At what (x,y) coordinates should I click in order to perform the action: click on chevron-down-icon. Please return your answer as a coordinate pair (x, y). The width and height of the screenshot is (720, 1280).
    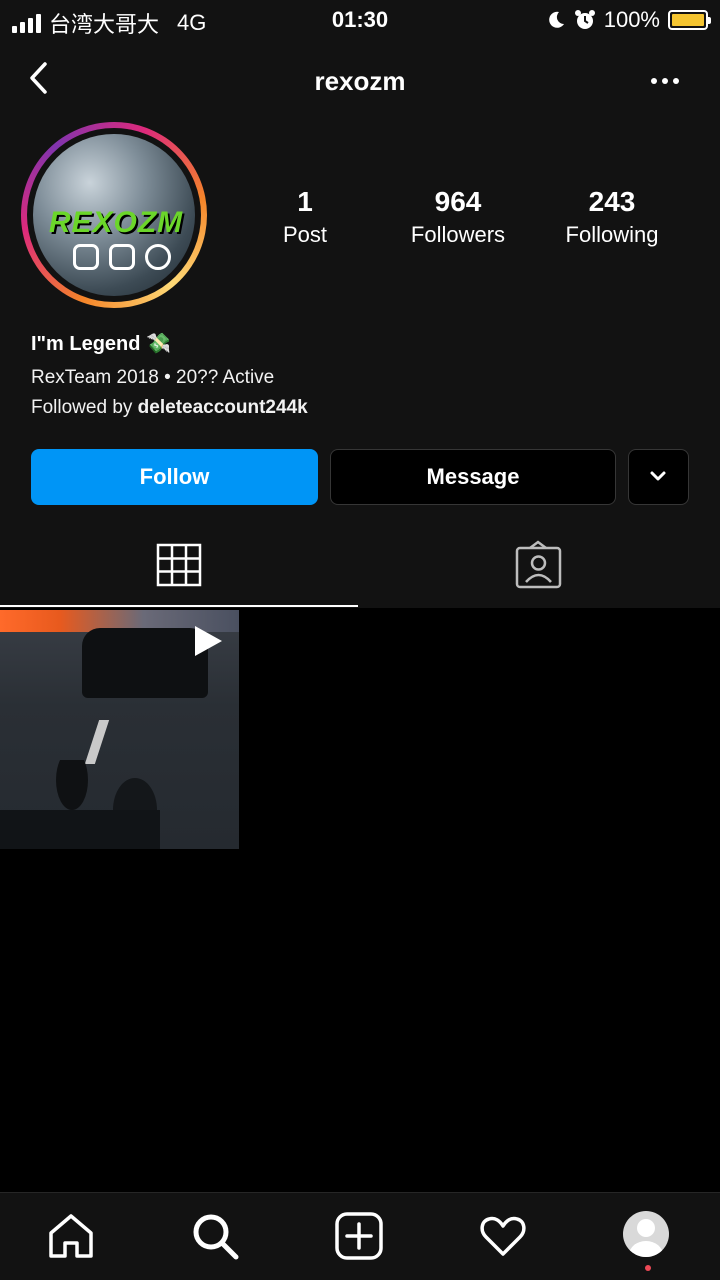
    Looking at the image, I should click on (658, 476).